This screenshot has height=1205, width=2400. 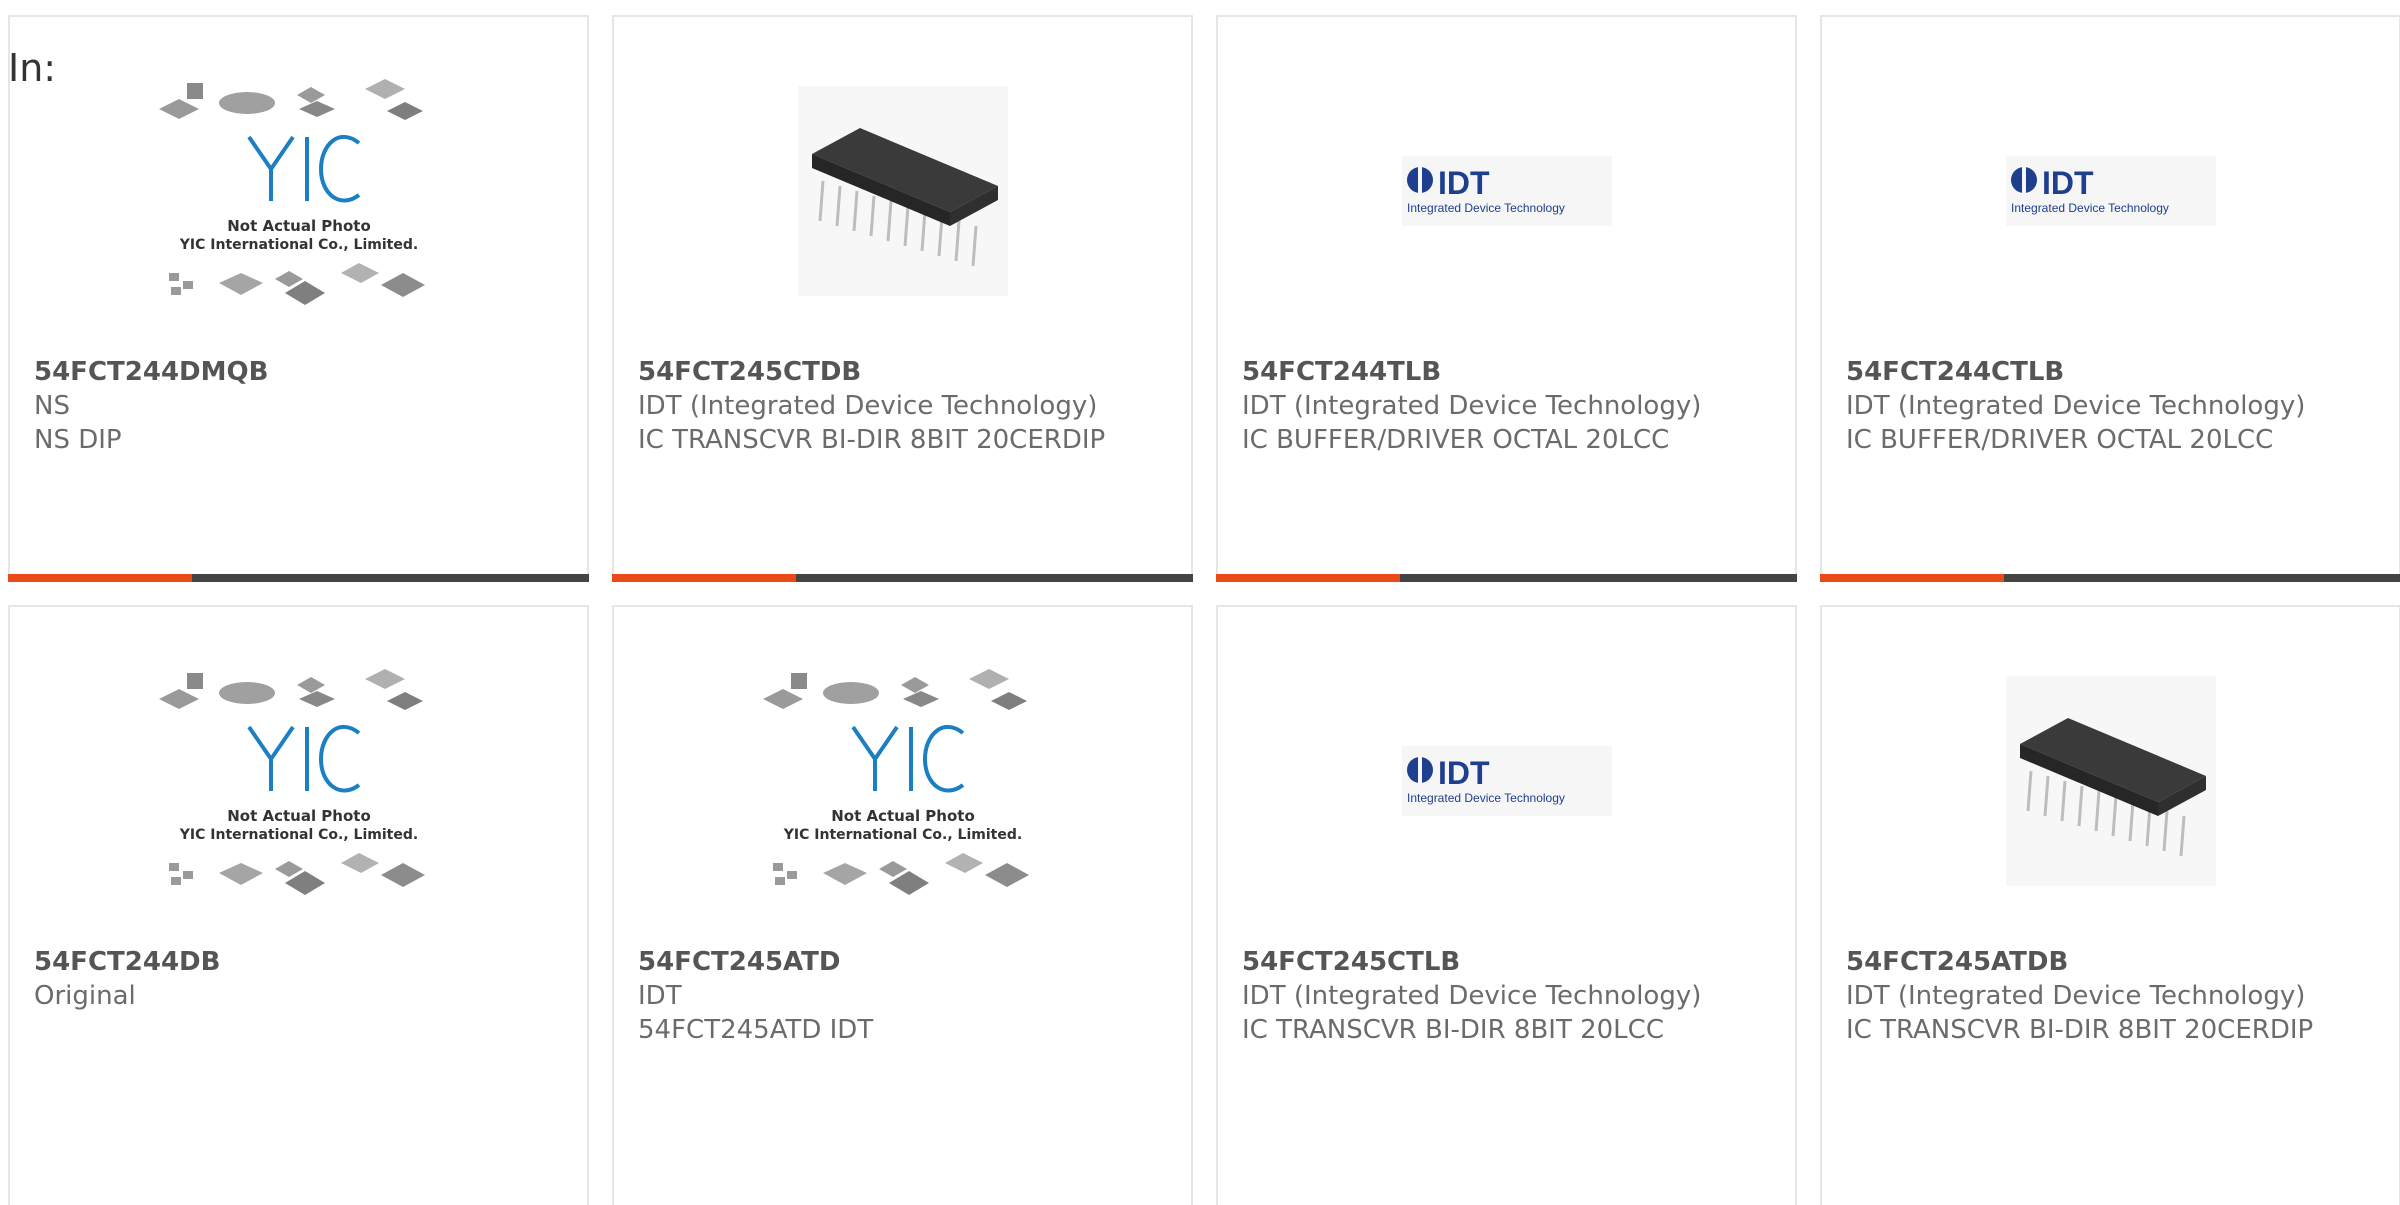 I want to click on part-number: 54FCT244TLB, so click(x=1508, y=372).